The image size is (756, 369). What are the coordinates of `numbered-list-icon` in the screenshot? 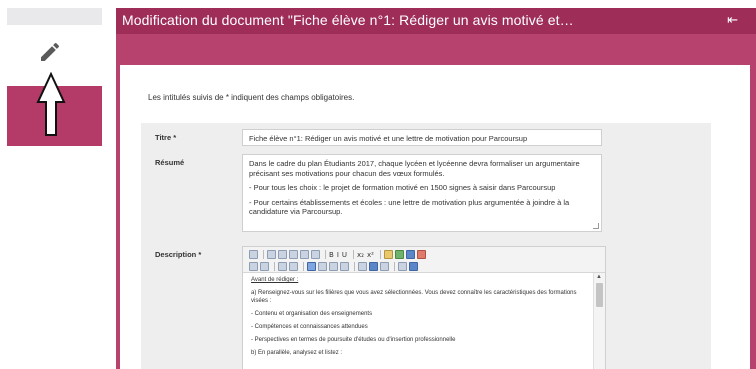 It's located at (253, 266).